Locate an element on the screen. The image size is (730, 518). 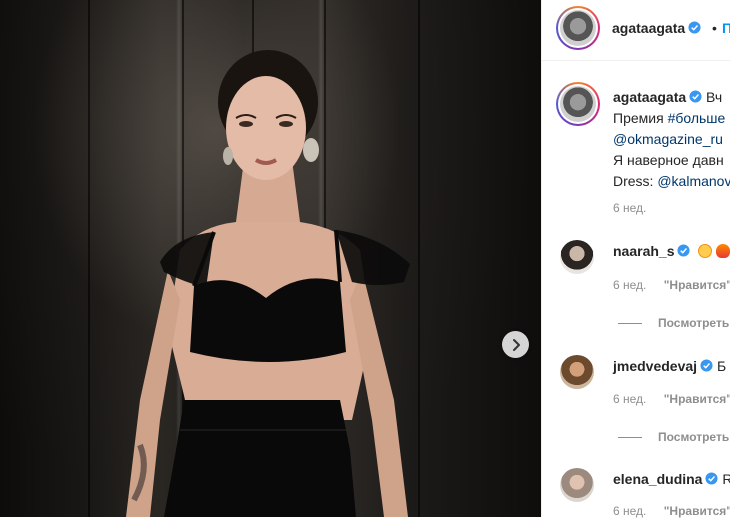
comment-2: jmedvedevaj Б is located at coordinates (669, 366).